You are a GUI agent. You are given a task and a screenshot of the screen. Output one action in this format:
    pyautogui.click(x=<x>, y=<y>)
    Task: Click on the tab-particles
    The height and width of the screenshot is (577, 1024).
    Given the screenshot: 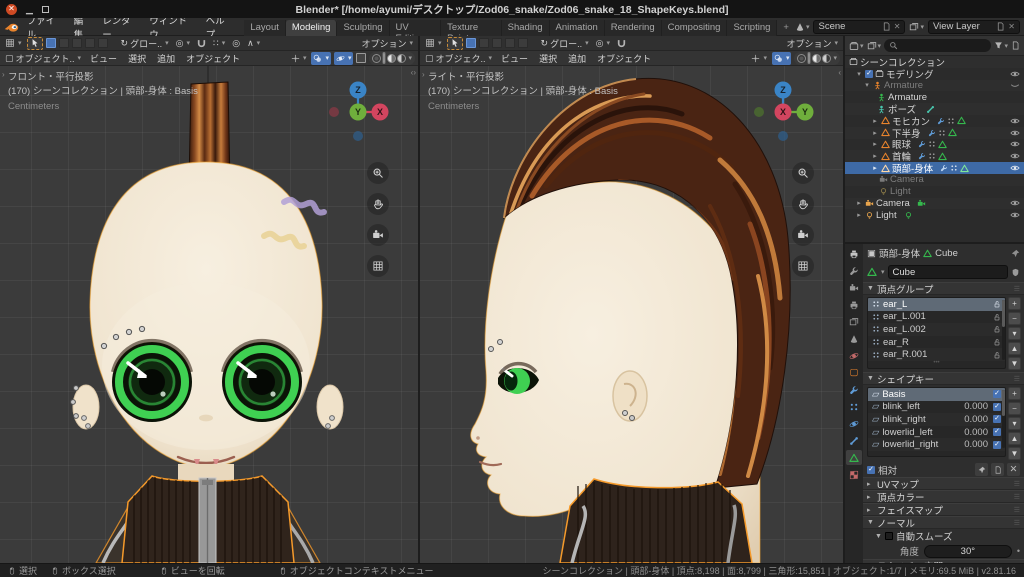 What is the action you would take?
    pyautogui.click(x=854, y=406)
    